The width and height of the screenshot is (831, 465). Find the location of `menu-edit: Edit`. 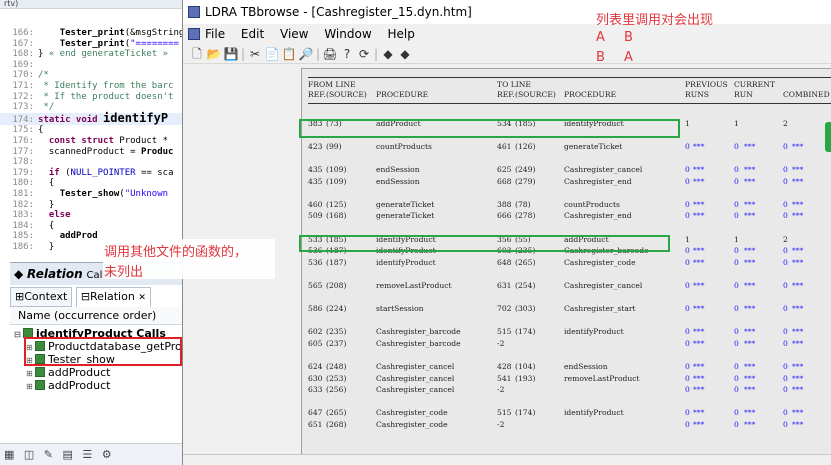

menu-edit: Edit is located at coordinates (252, 34).